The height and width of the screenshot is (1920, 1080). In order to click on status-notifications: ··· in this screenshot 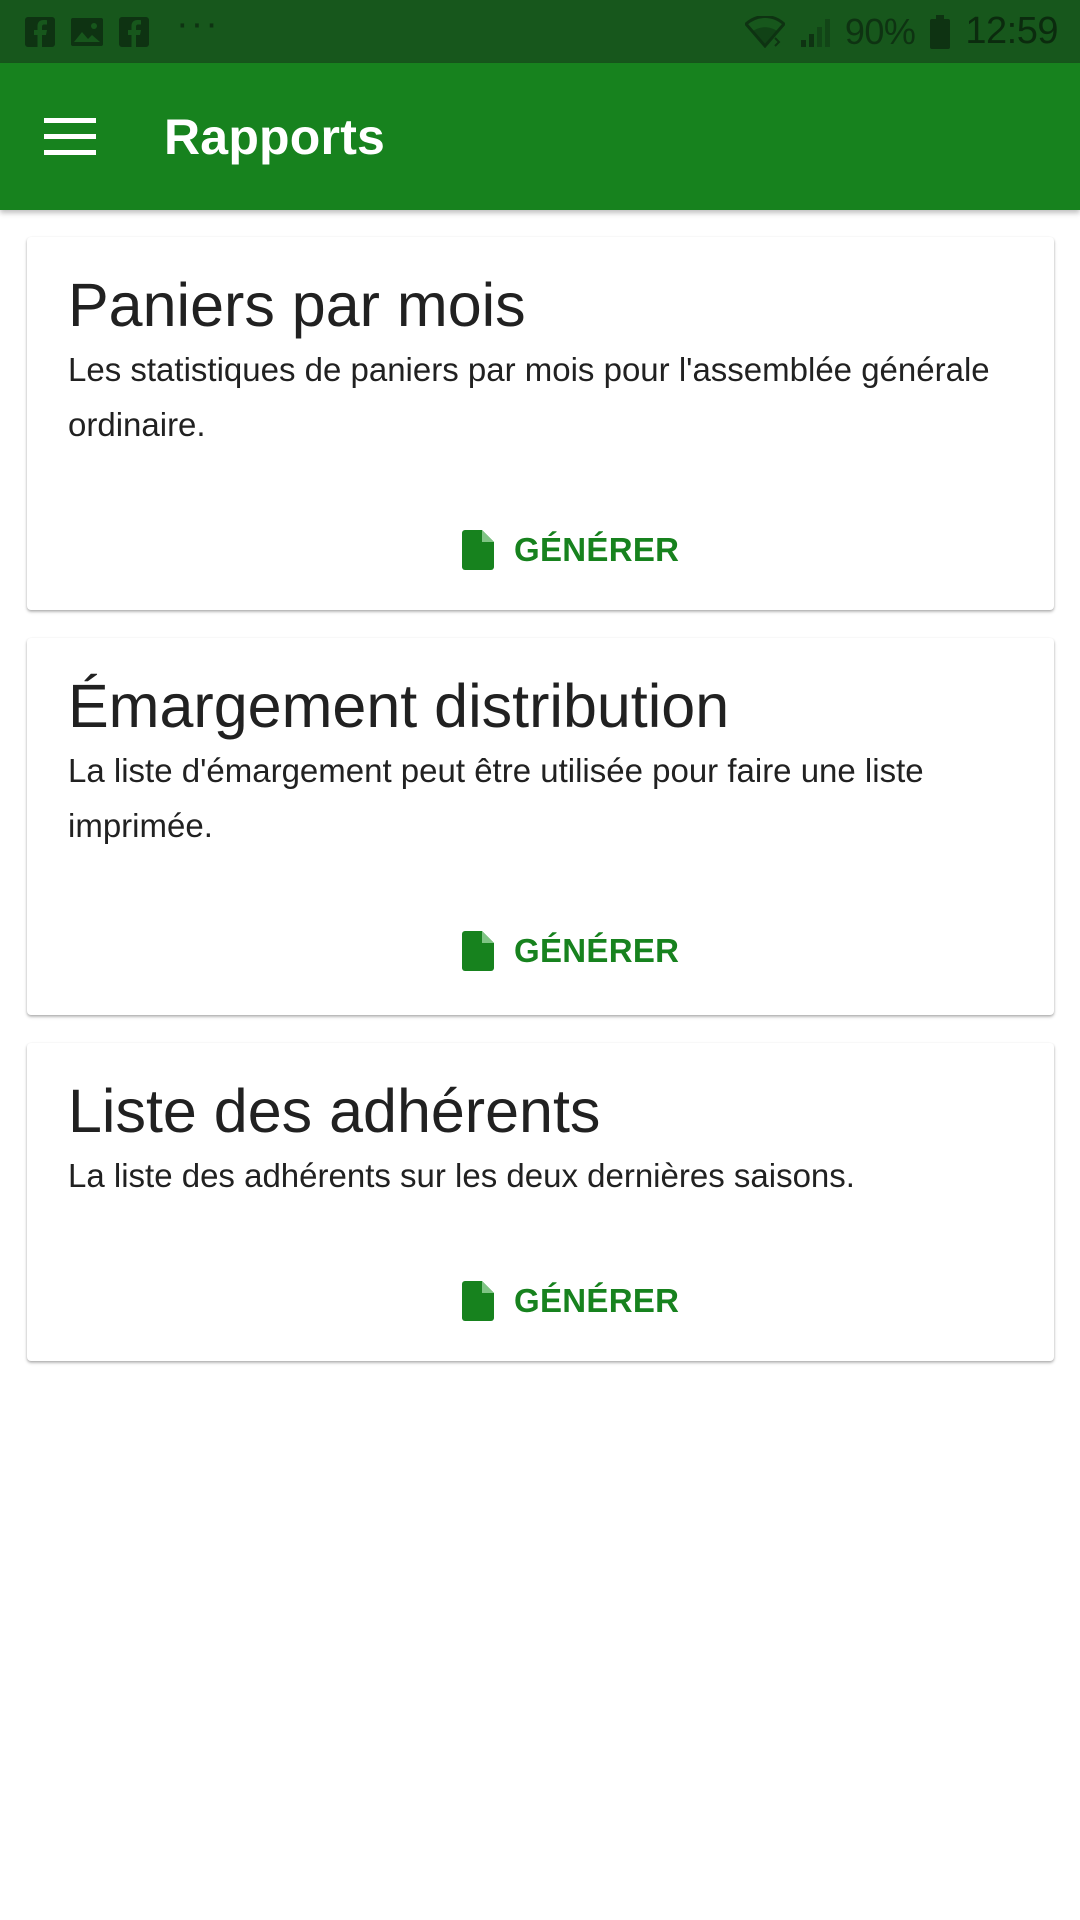, I will do `click(122, 28)`.